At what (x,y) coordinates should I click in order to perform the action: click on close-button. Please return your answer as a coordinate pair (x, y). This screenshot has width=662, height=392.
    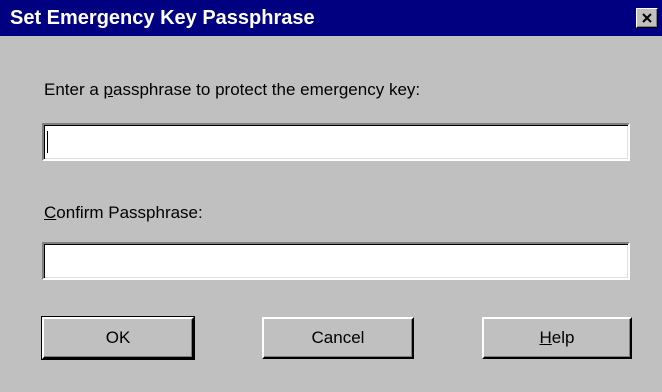
    Looking at the image, I should click on (647, 18).